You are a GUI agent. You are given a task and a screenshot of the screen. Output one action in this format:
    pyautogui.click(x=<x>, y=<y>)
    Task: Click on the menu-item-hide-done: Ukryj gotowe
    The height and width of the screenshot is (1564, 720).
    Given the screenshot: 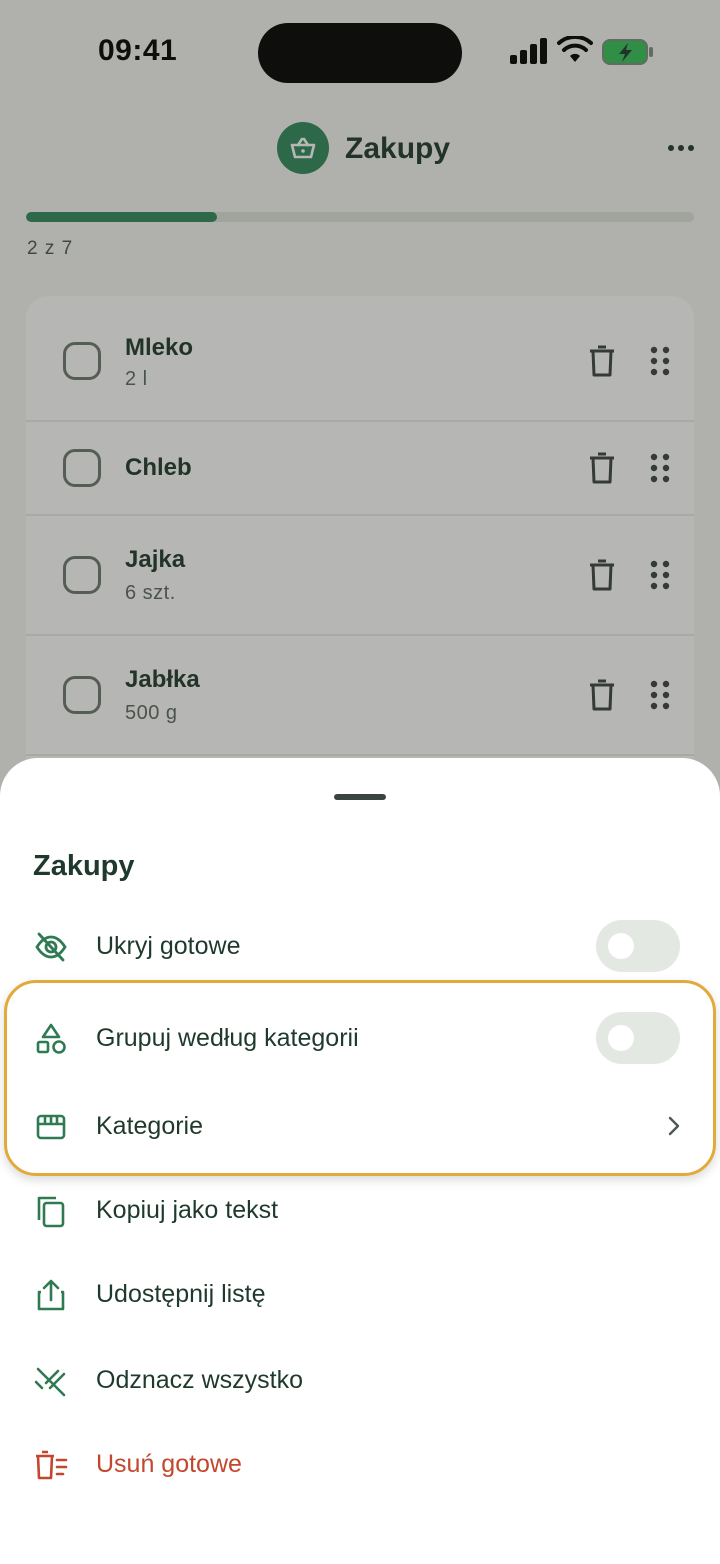 What is the action you would take?
    pyautogui.click(x=360, y=948)
    